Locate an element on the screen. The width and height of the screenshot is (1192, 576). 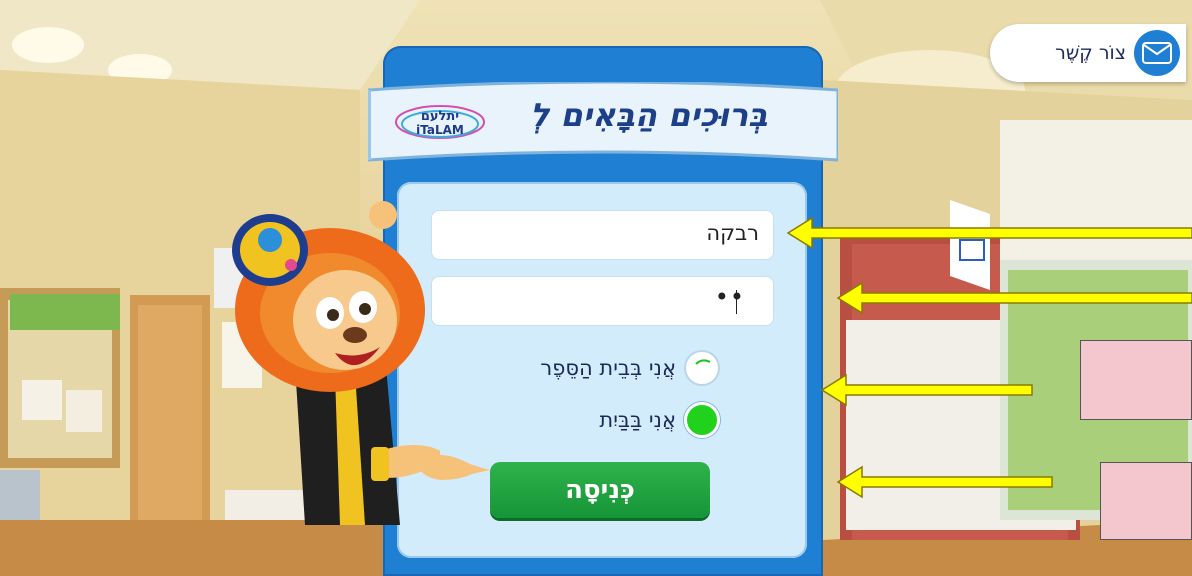
password-dots: •• is located at coordinates (729, 297).